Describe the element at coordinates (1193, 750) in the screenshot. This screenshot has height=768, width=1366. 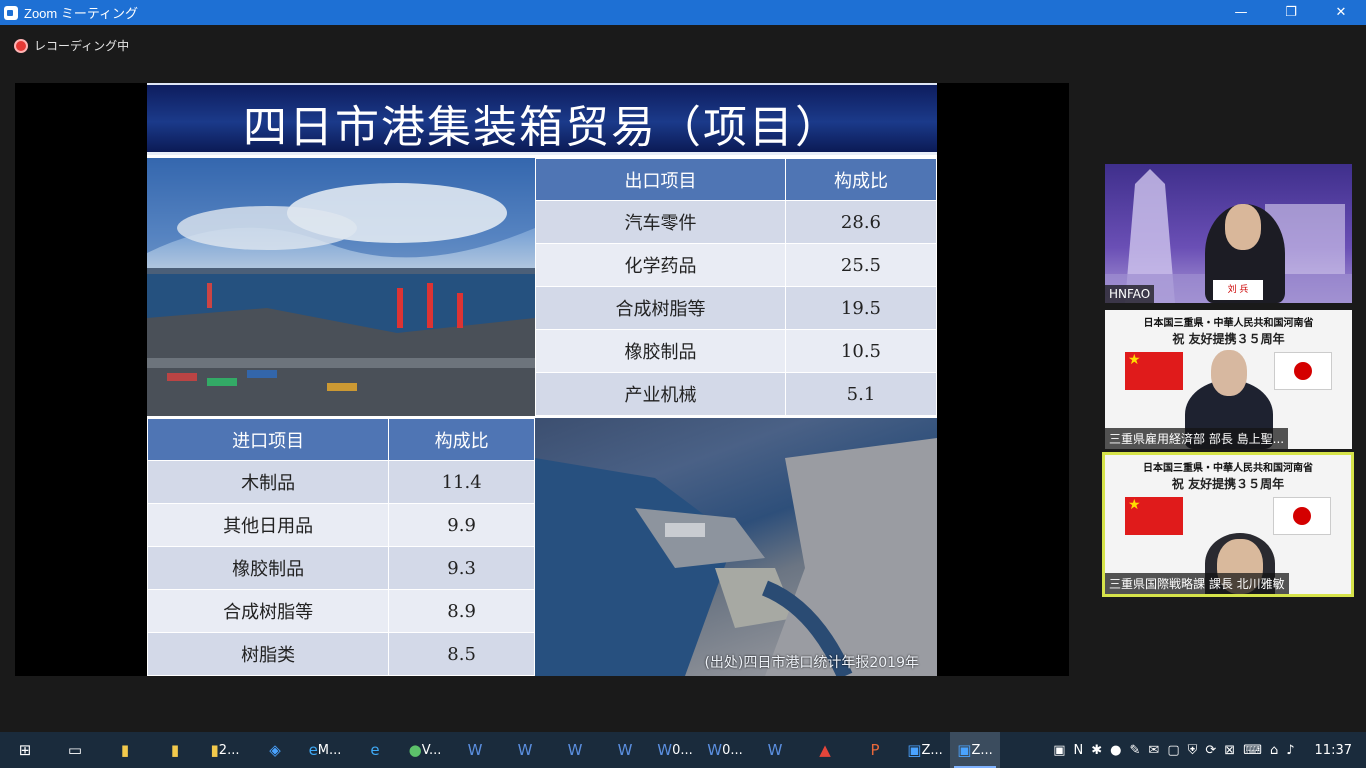
I see `security-tray-icon: ⛨` at that location.